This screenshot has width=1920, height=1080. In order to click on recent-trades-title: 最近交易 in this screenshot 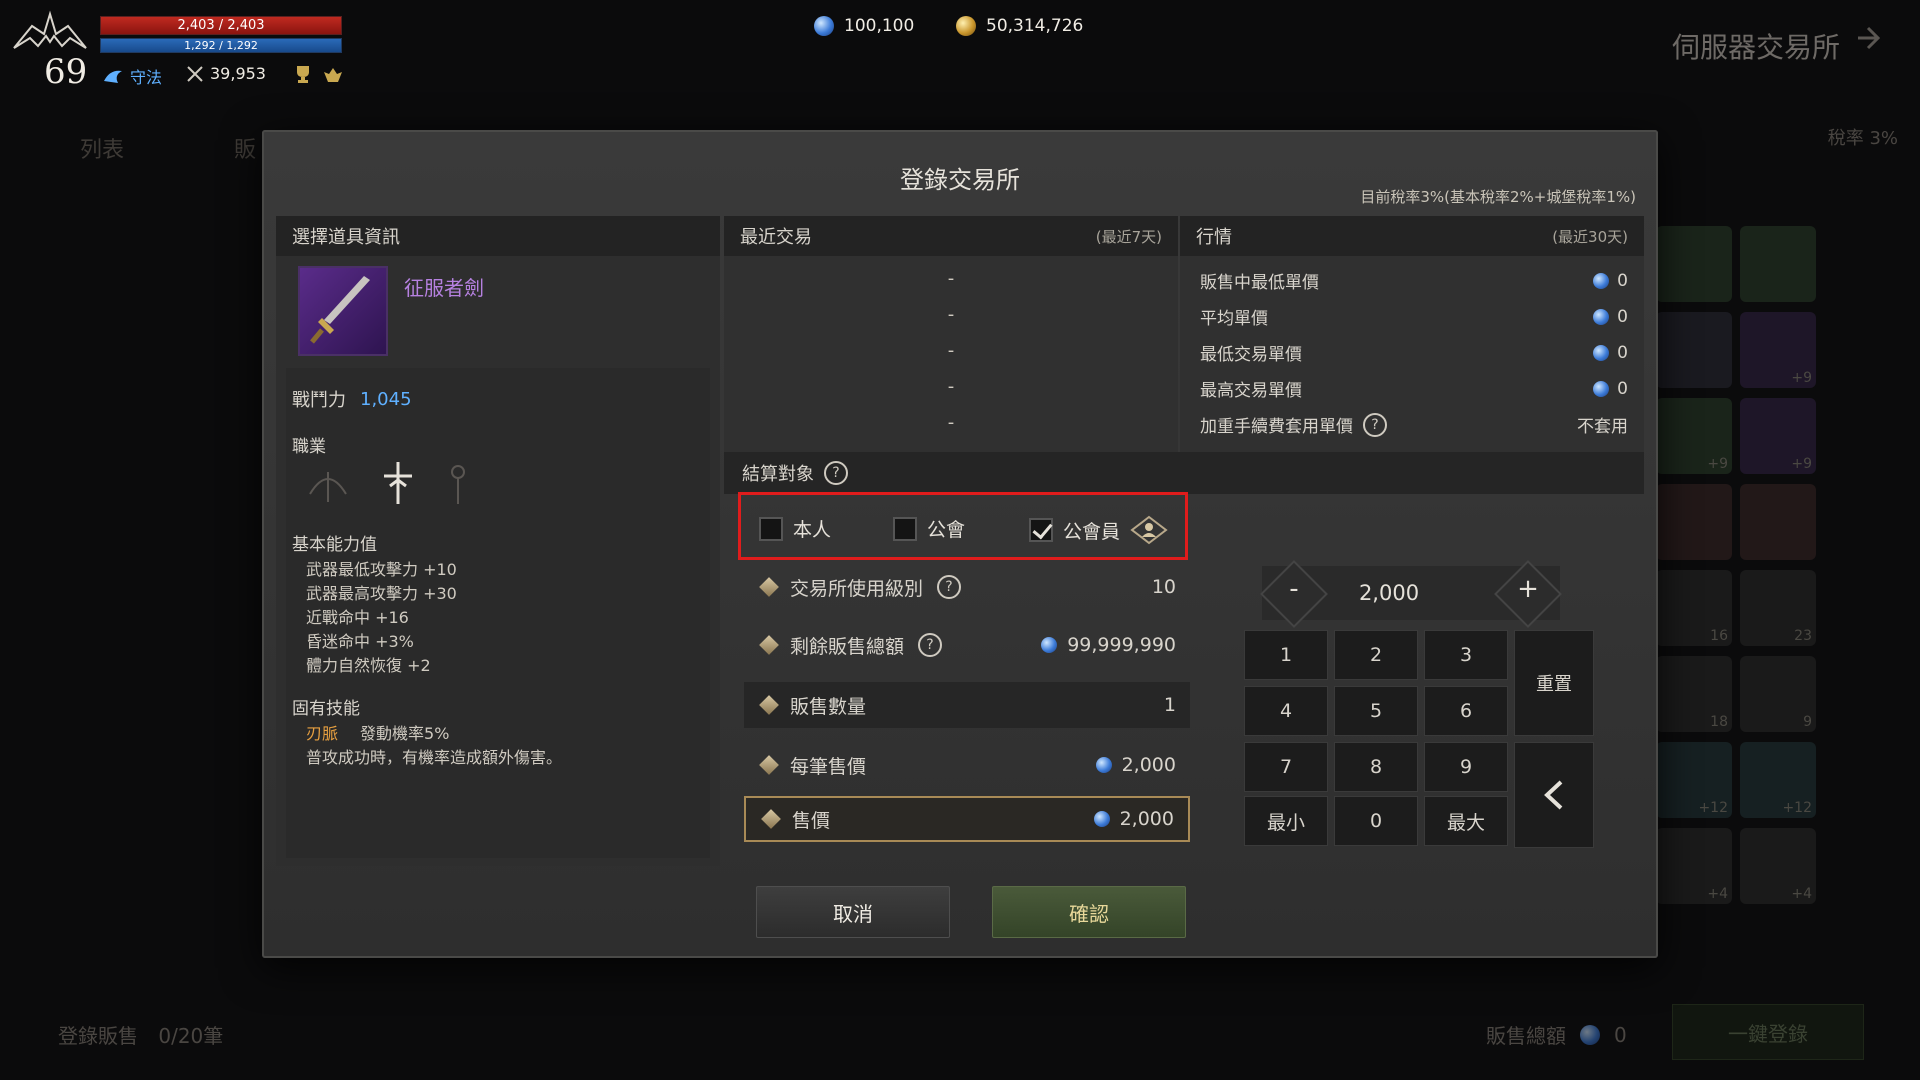, I will do `click(776, 237)`.